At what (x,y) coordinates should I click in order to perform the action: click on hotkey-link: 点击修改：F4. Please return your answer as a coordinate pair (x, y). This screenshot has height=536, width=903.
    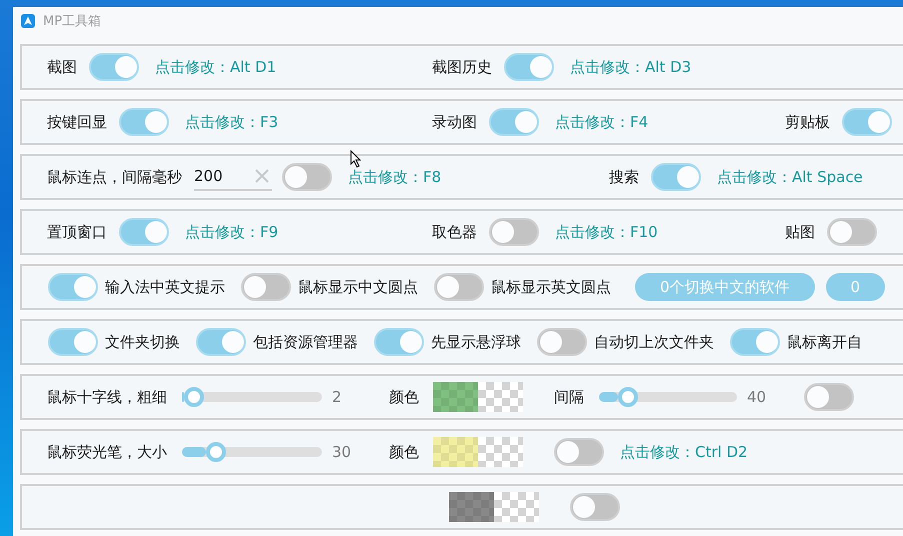
    Looking at the image, I should click on (601, 122).